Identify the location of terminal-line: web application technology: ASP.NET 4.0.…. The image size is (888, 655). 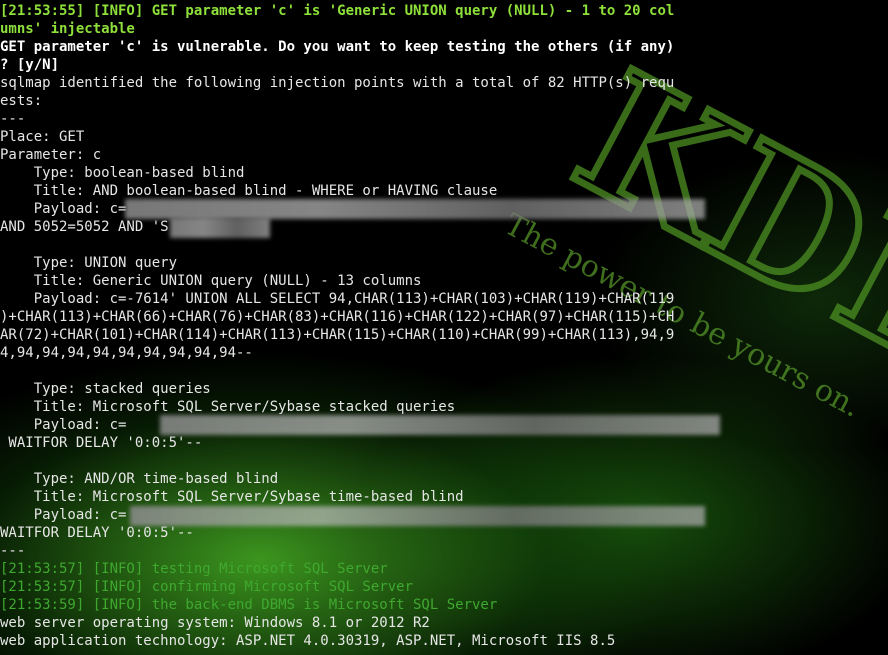
(308, 641).